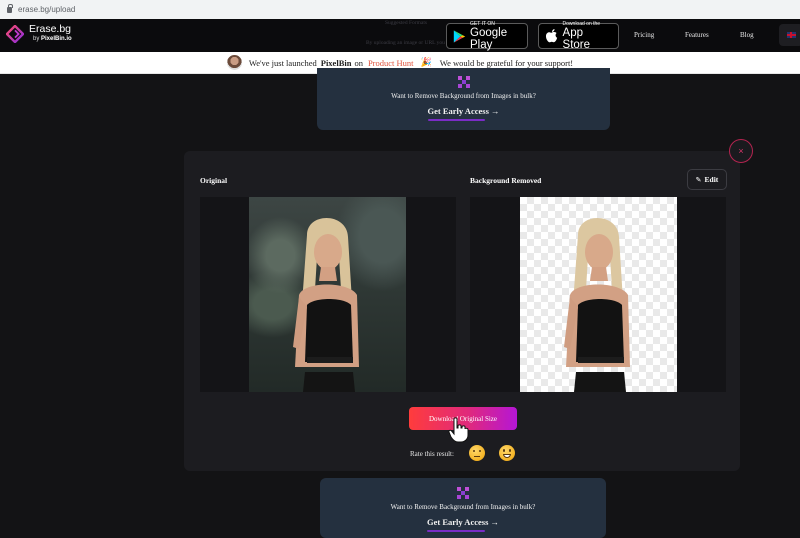 This screenshot has height=538, width=800. I want to click on google-play-button: GET IT ON Google Play, so click(487, 36).